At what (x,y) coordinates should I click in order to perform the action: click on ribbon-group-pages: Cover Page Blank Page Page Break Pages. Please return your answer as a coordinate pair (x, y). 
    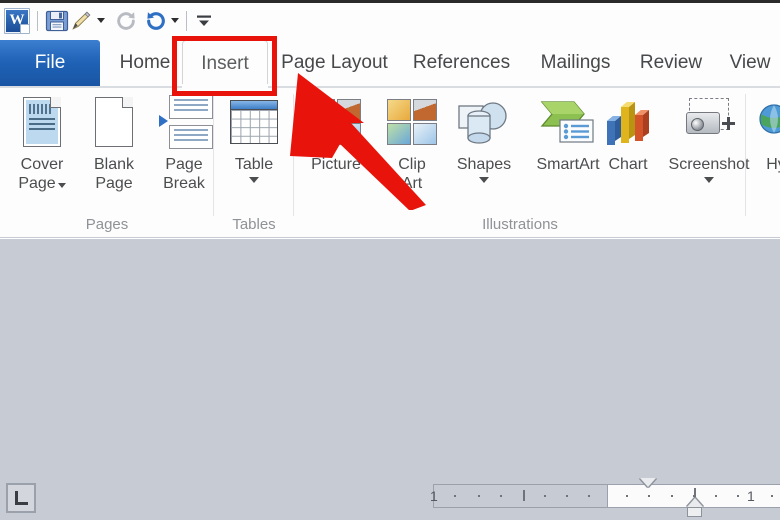
    Looking at the image, I should click on (107, 163).